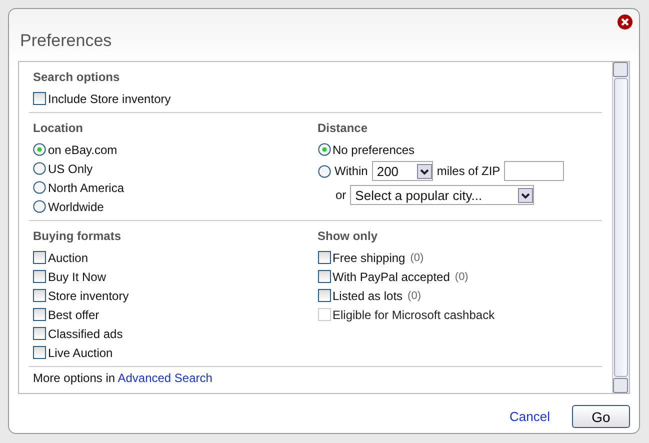  I want to click on radio-label: on eBay.com, so click(83, 149).